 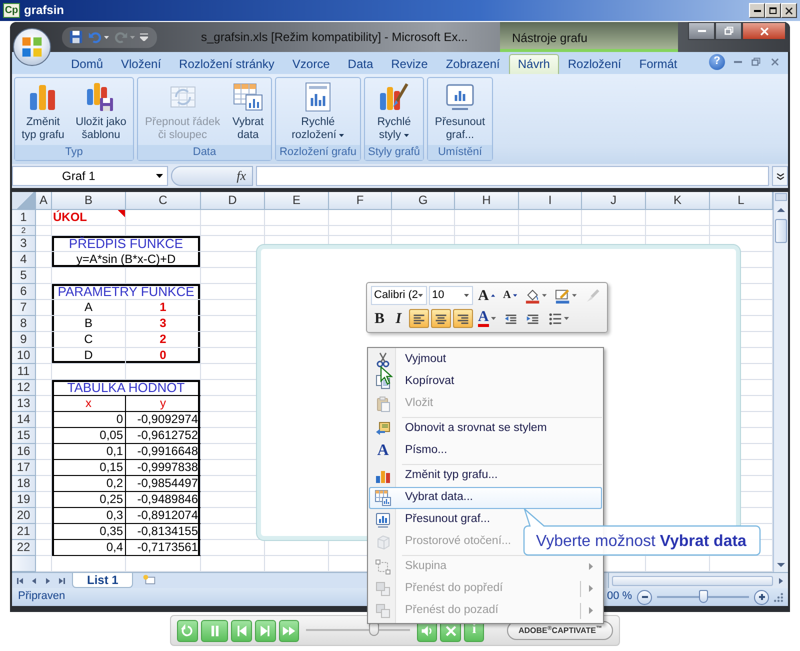 I want to click on row-header: 21, so click(x=24, y=532).